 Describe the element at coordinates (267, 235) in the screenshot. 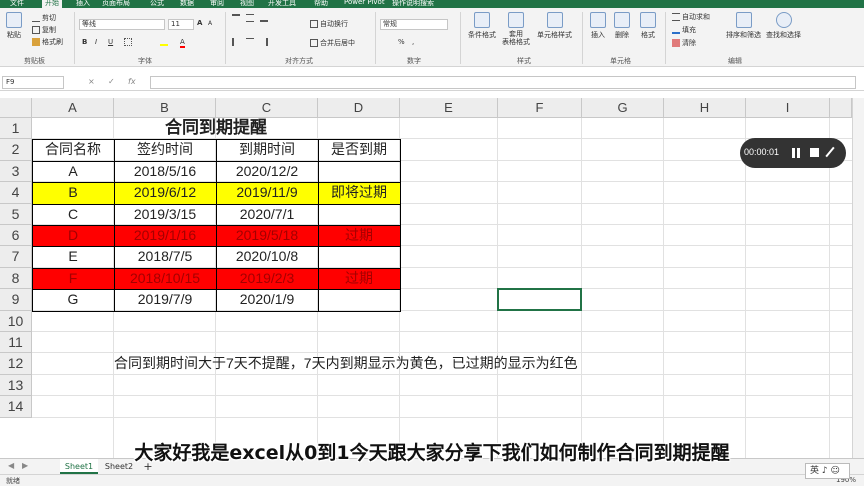

I see `table-cell-expire: 2019/5/18` at that location.